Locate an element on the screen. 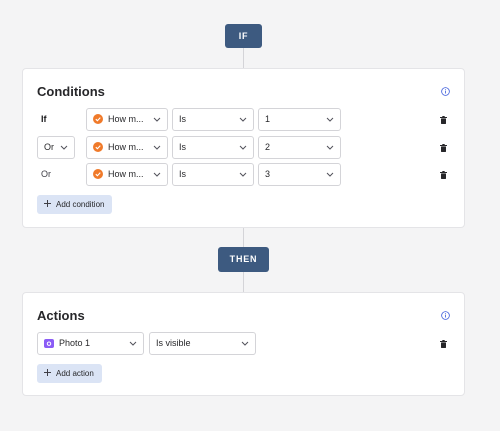 Image resolution: width=500 pixels, height=431 pixels. action-type-value: Is visible is located at coordinates (173, 343).